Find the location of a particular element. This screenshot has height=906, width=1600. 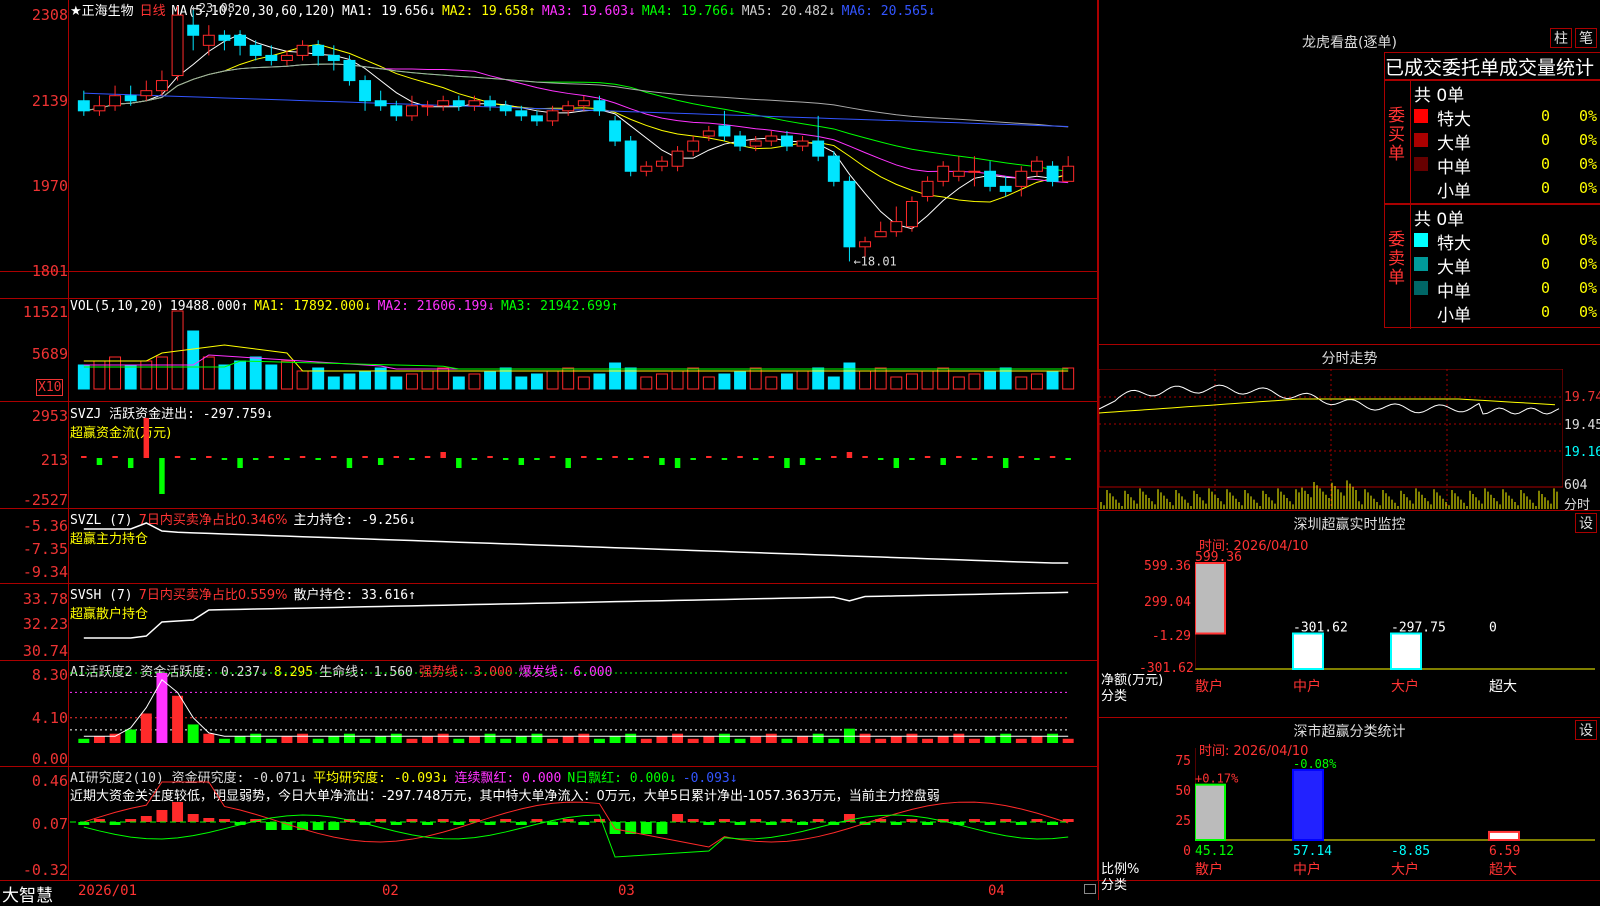

date-tick: 2026/01 is located at coordinates (108, 891).